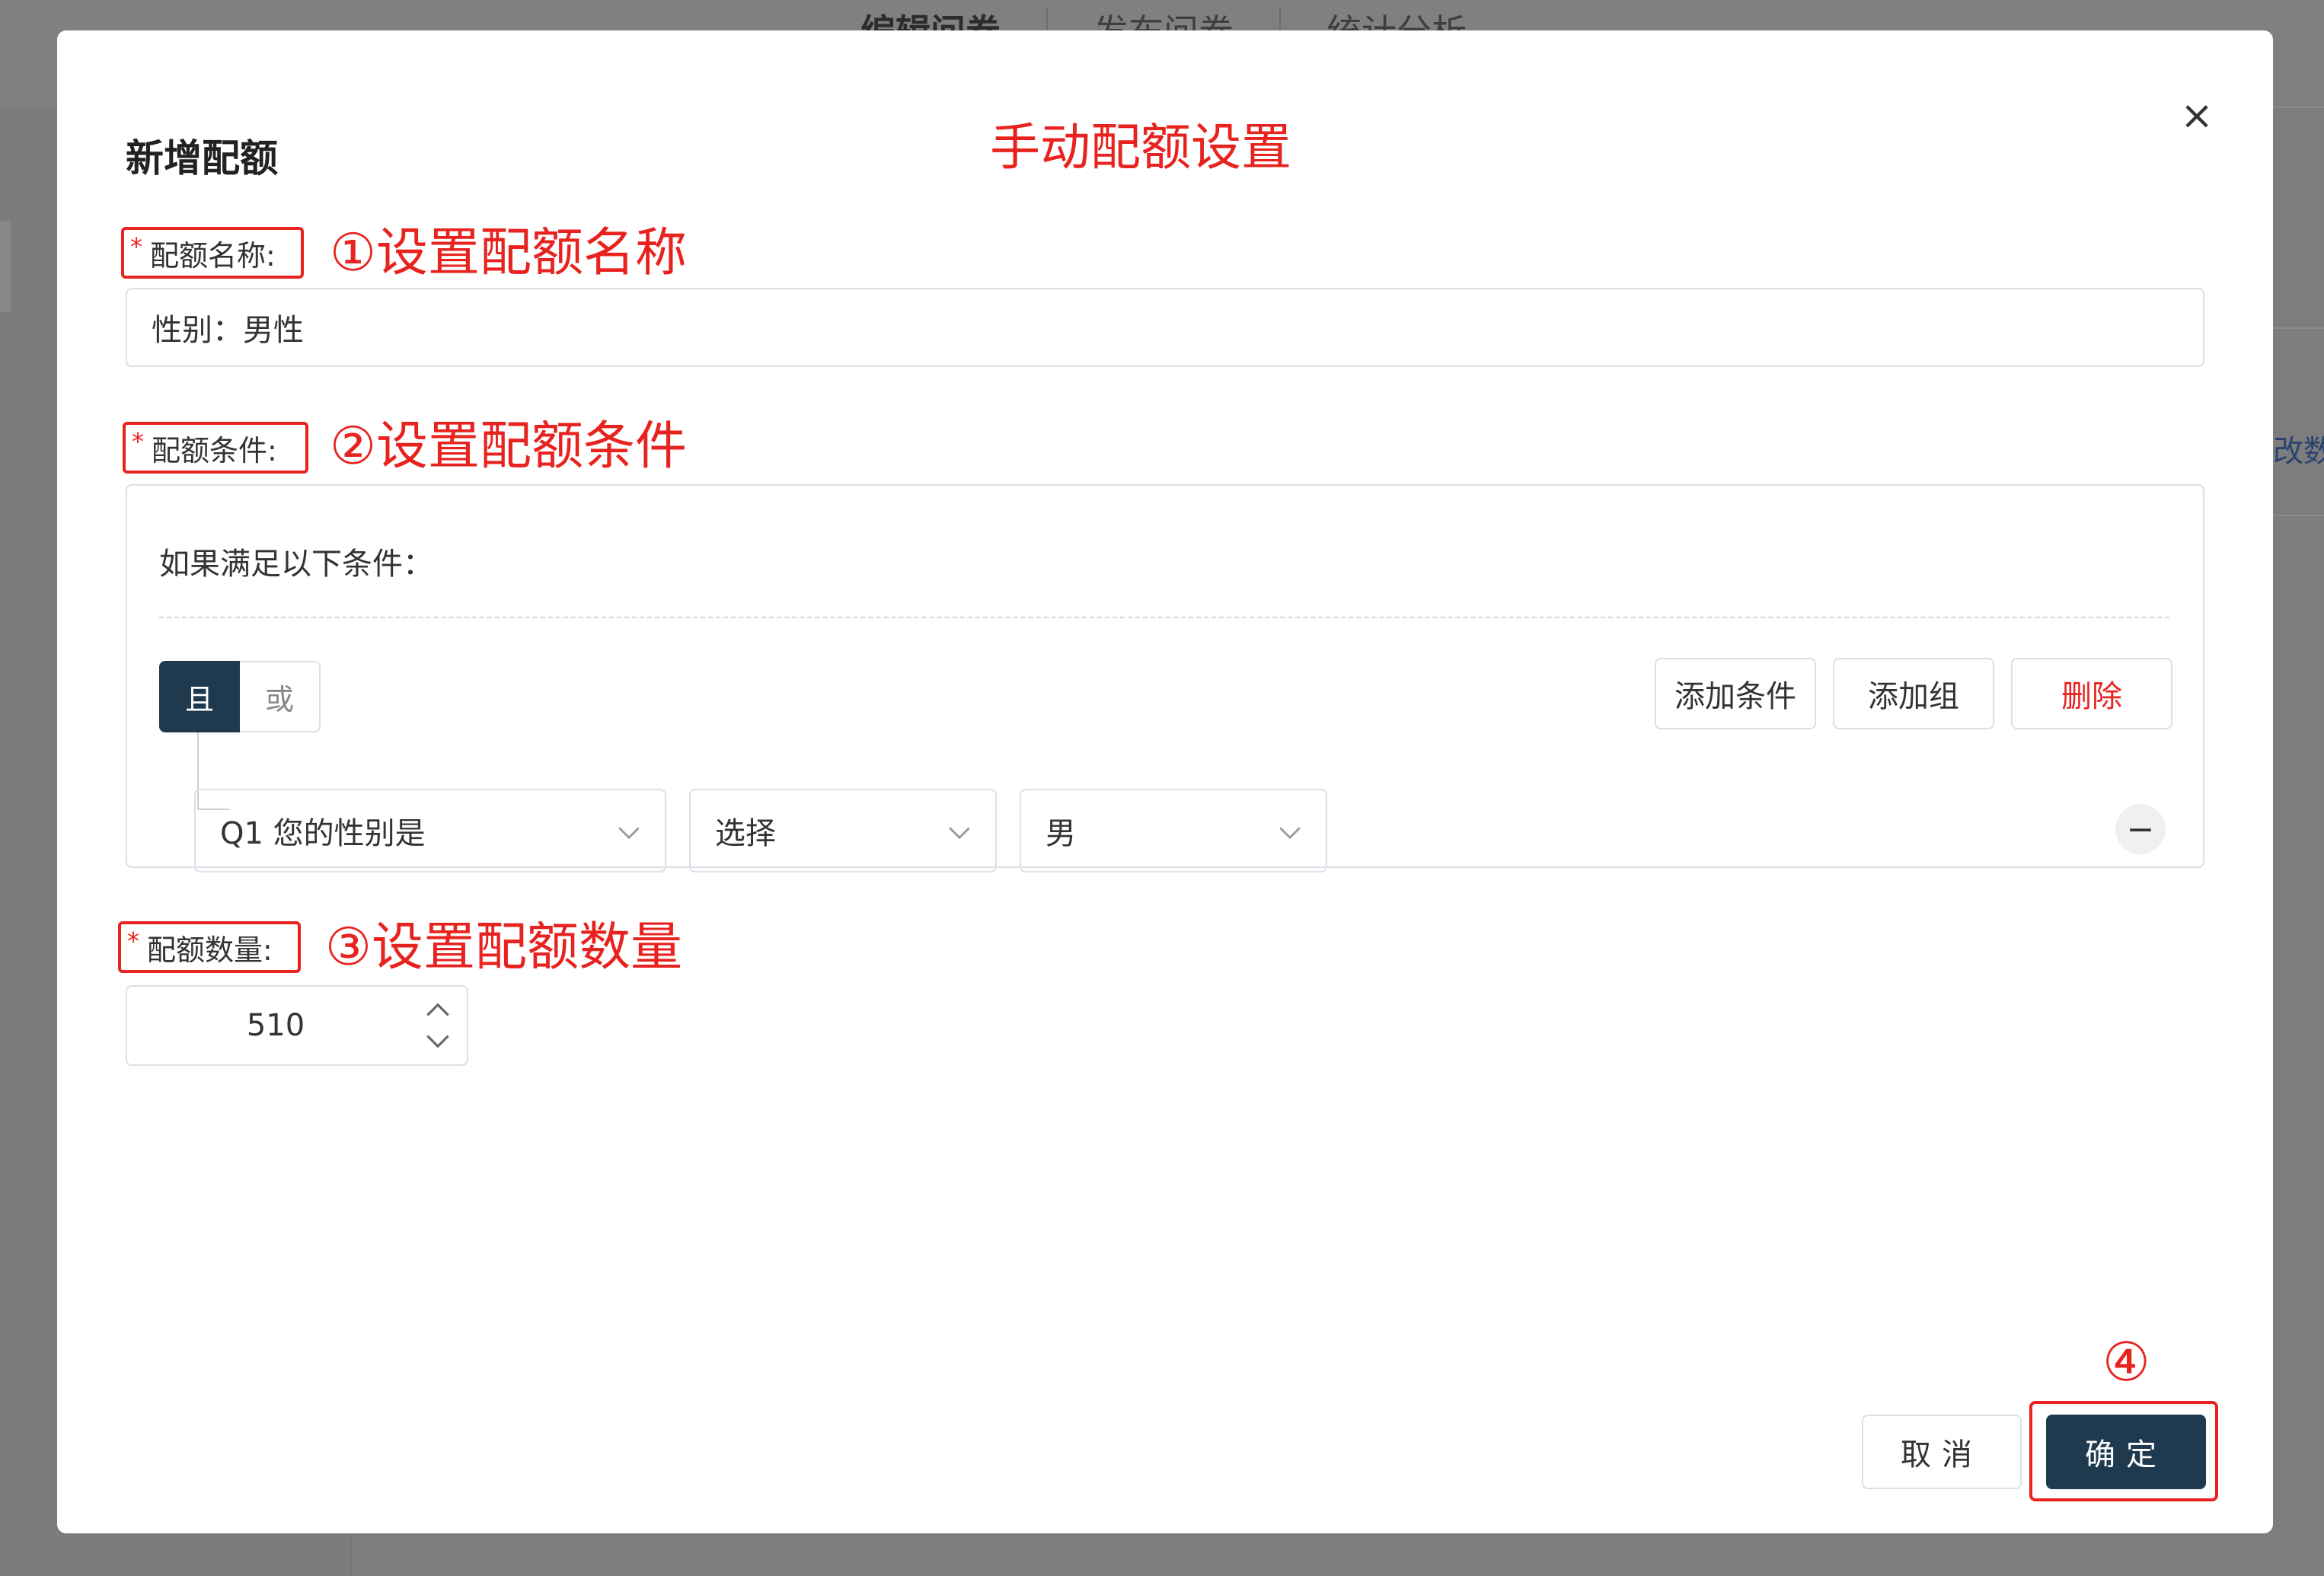  What do you see at coordinates (1735, 693) in the screenshot?
I see `add-condition-button: 添加条件` at bounding box center [1735, 693].